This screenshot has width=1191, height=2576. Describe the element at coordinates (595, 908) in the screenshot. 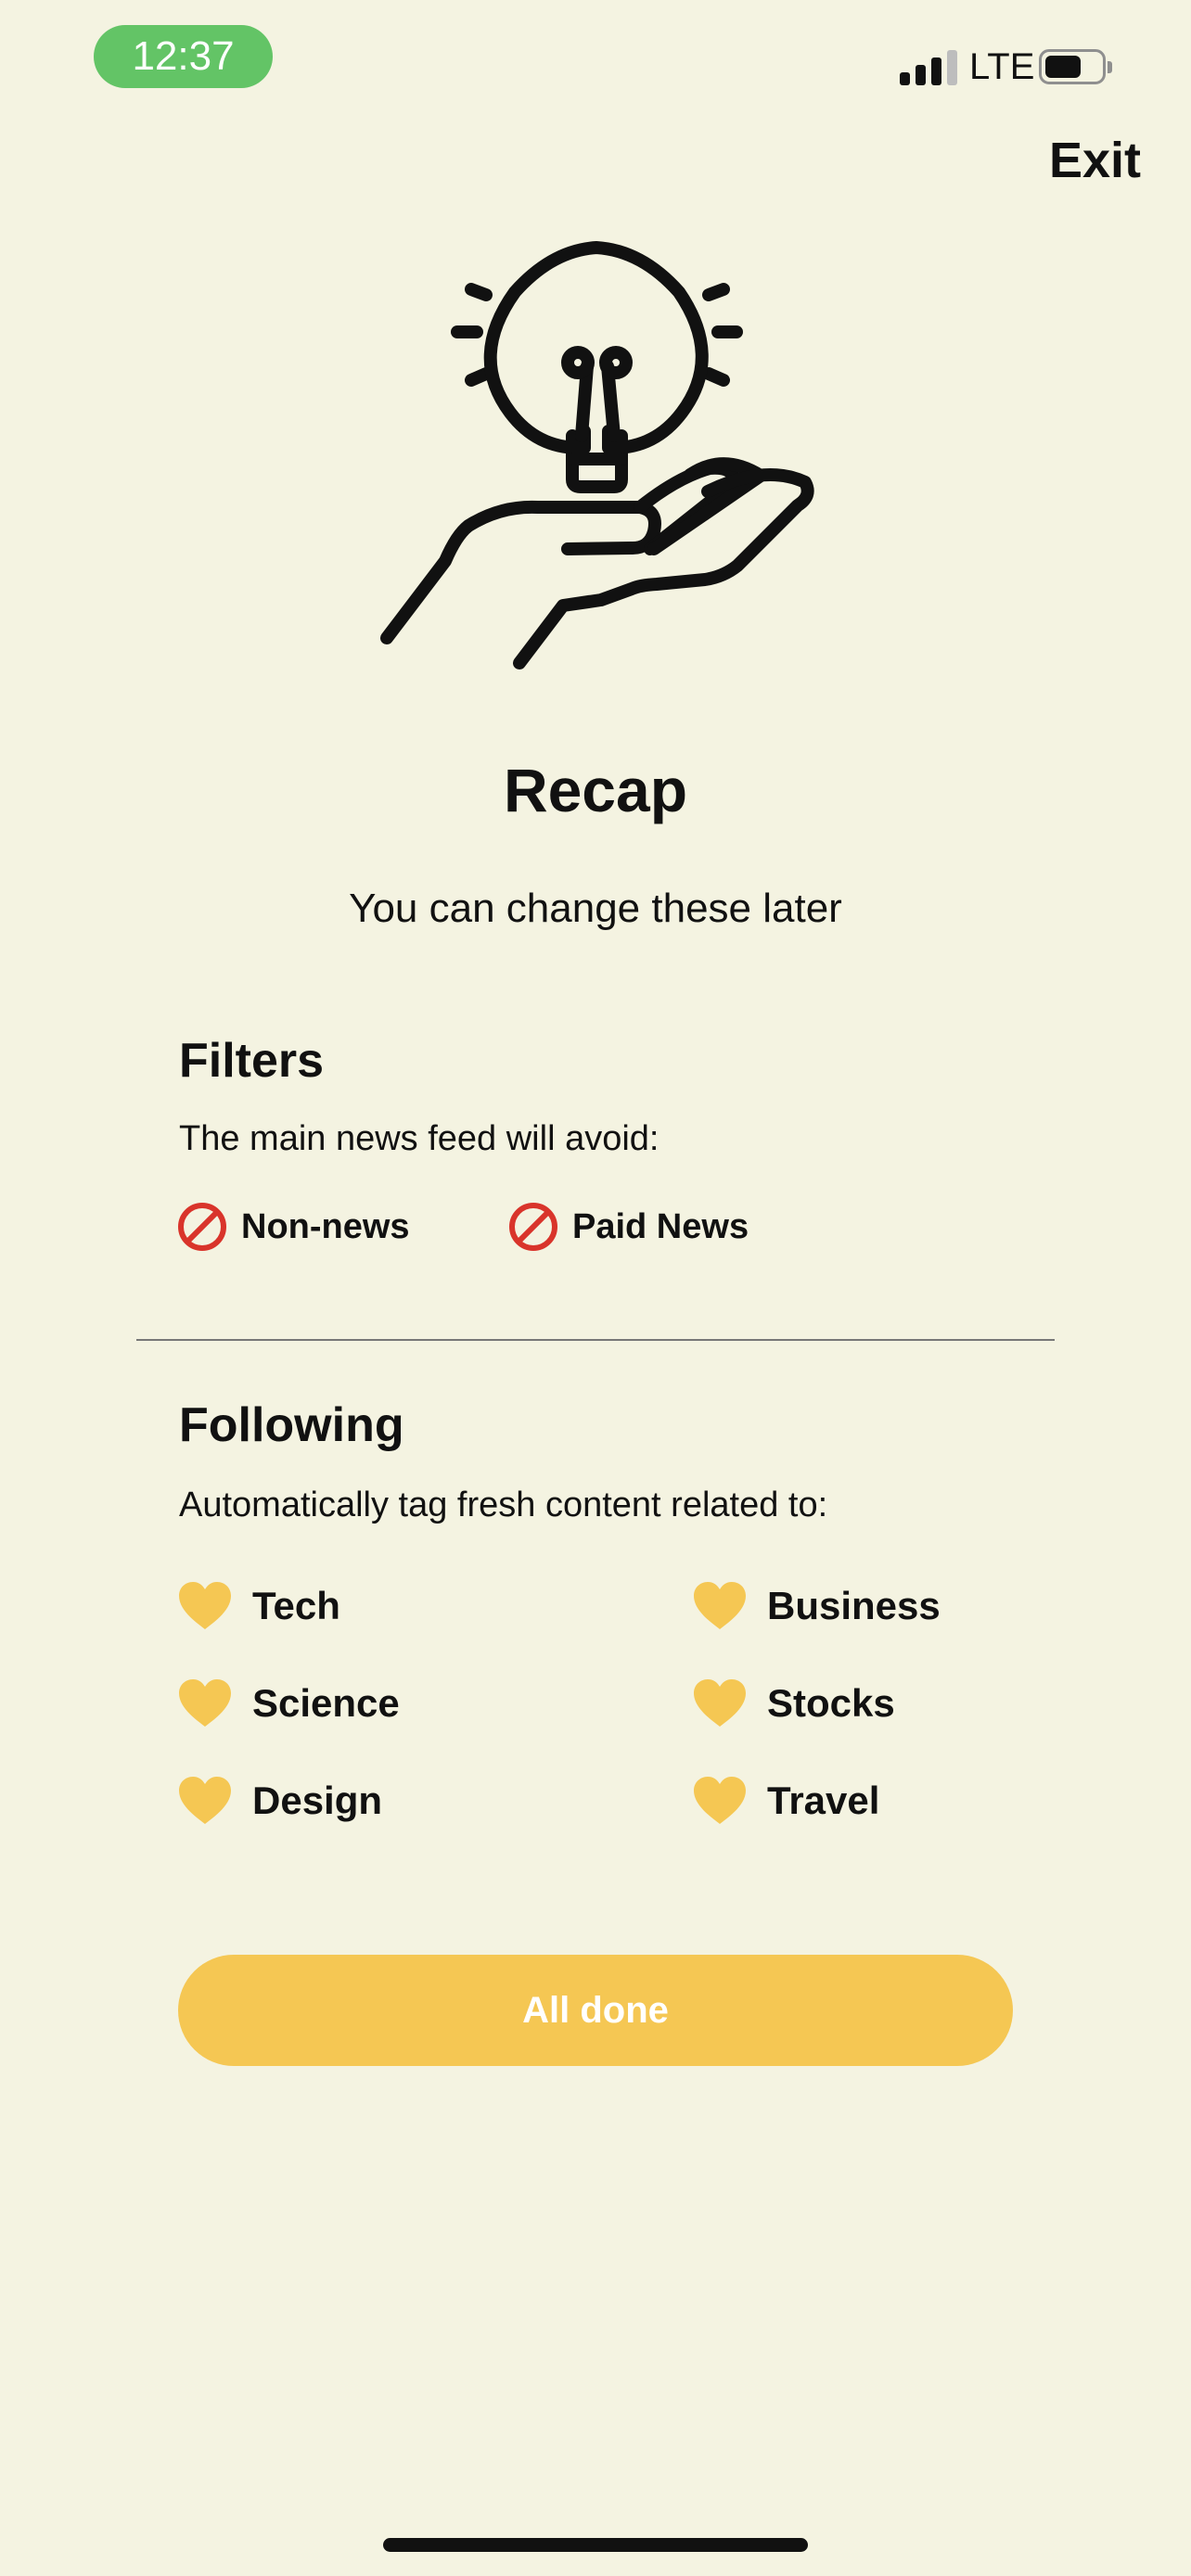

I see `page-subtitle: You can change these later` at that location.